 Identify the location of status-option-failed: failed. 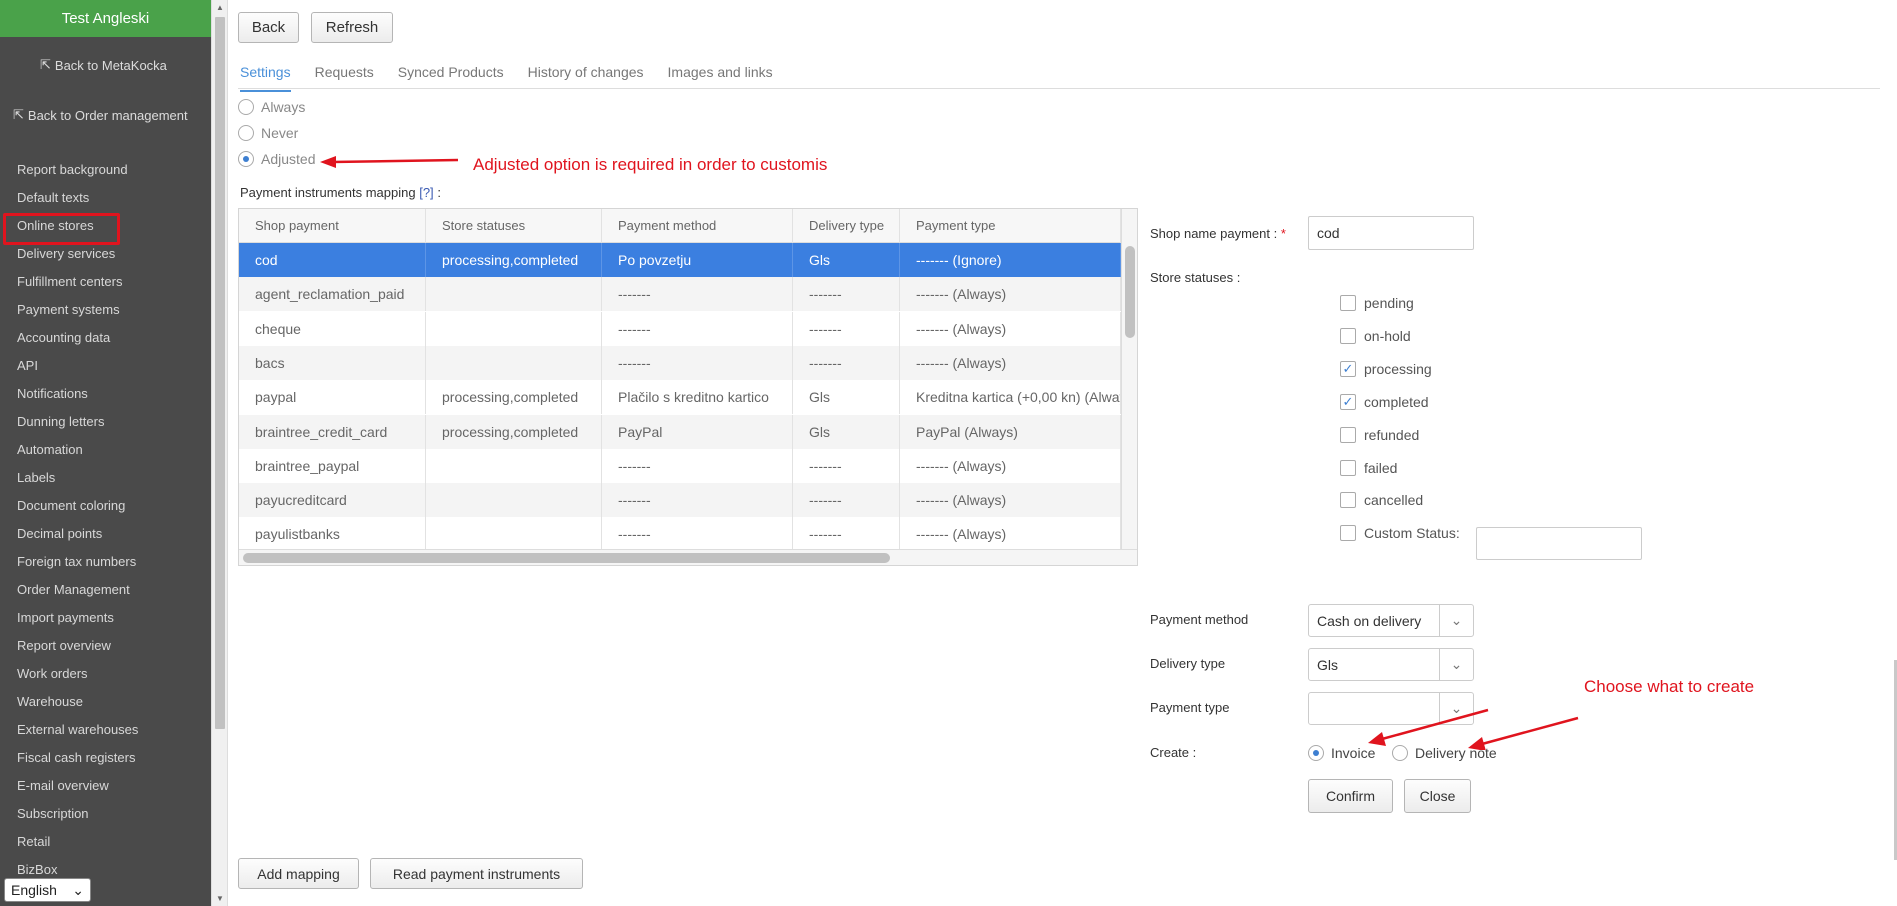
(1369, 467).